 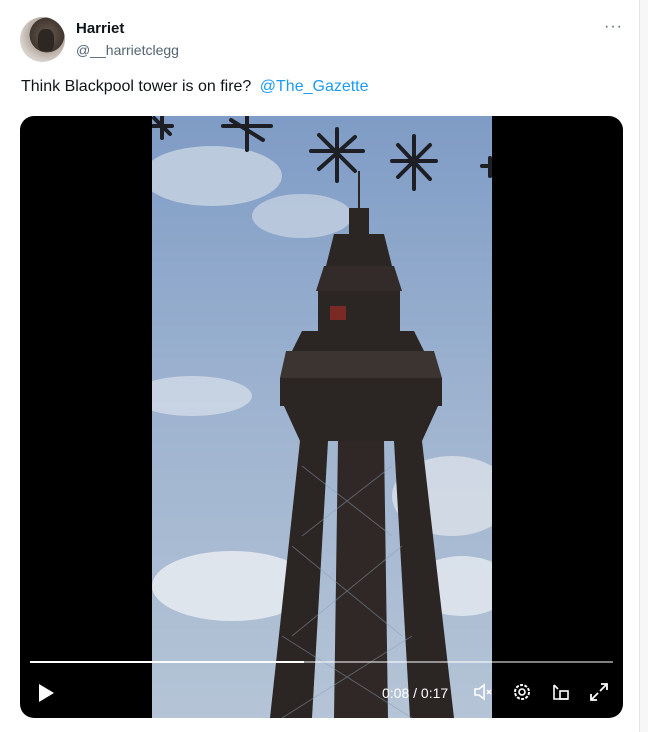 I want to click on tweet-body: Think Blackpool tower is on fire?, so click(x=136, y=86).